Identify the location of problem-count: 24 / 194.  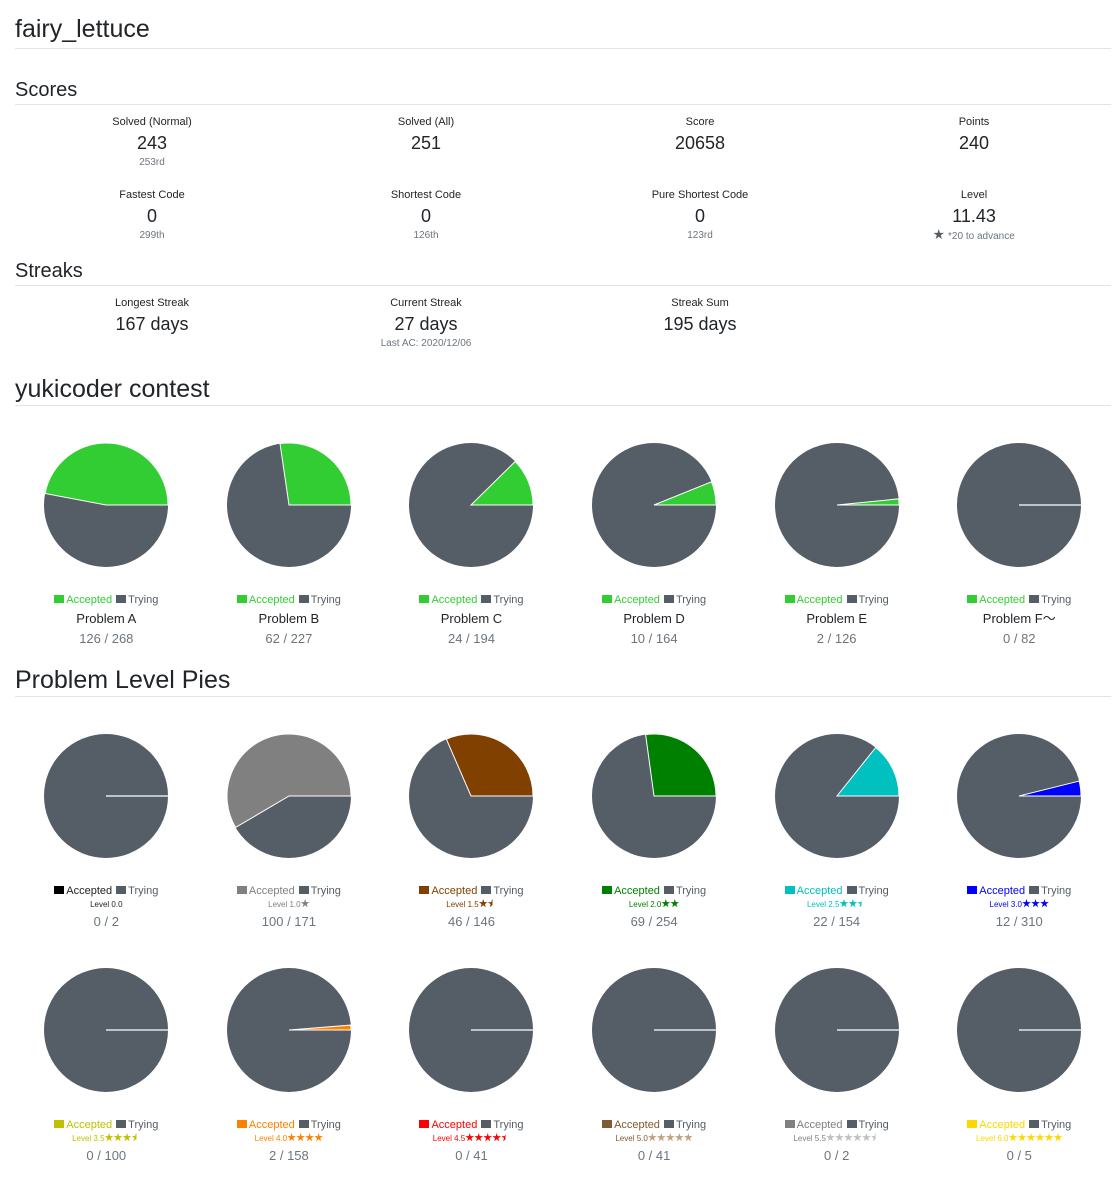
(471, 638).